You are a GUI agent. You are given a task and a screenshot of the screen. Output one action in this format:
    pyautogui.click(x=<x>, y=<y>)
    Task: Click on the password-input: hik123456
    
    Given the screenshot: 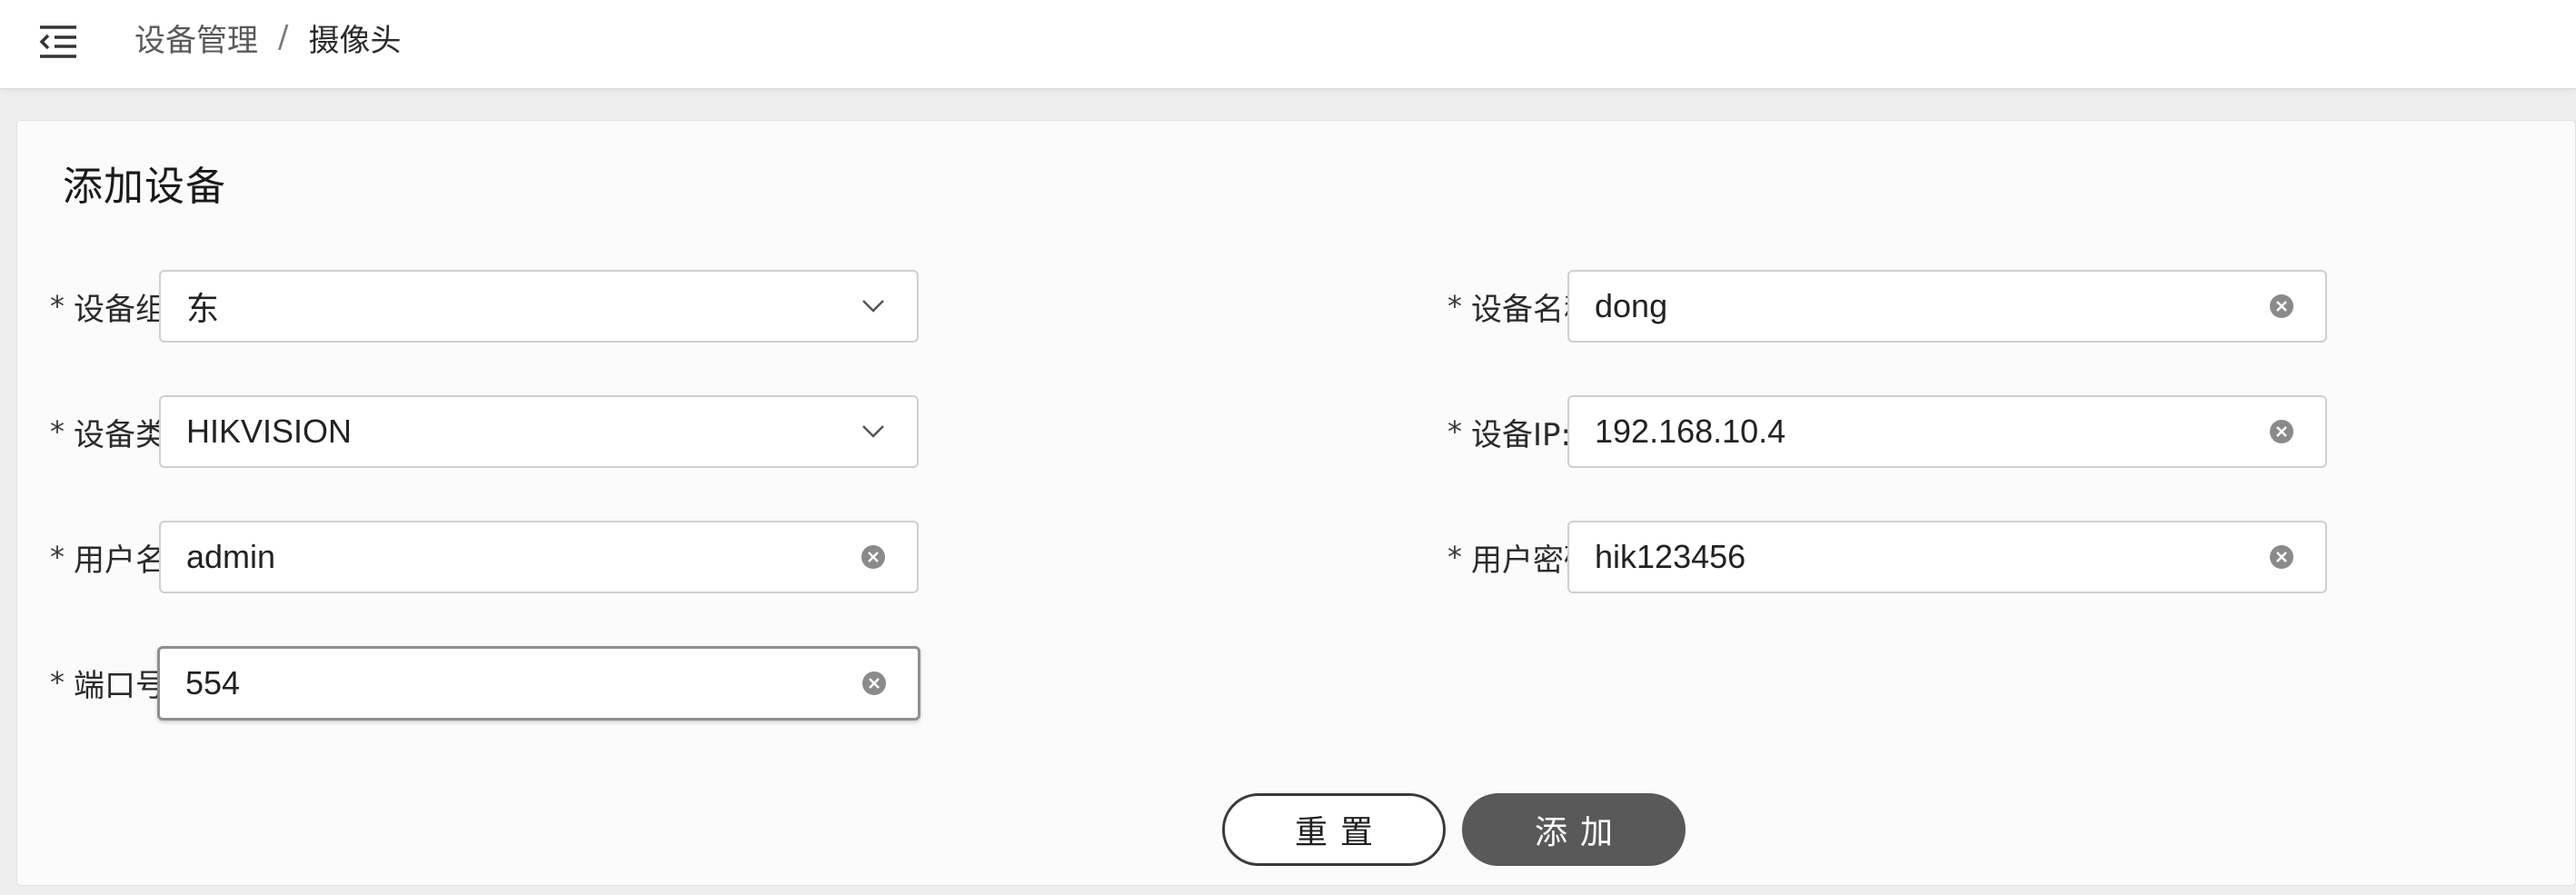 What is the action you would take?
    pyautogui.click(x=1947, y=557)
    